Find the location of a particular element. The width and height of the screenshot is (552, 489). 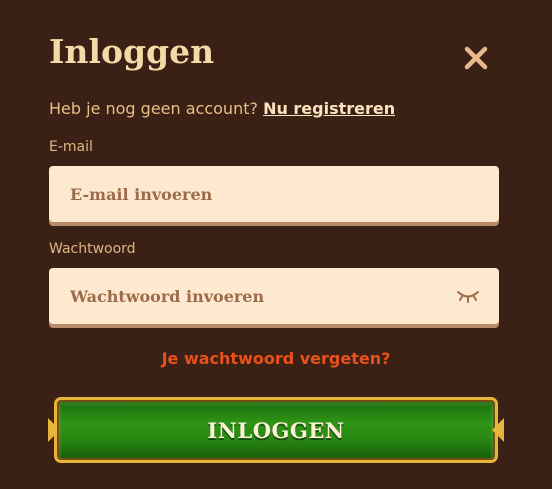

login-button-face: INLOGGEN is located at coordinates (276, 430).